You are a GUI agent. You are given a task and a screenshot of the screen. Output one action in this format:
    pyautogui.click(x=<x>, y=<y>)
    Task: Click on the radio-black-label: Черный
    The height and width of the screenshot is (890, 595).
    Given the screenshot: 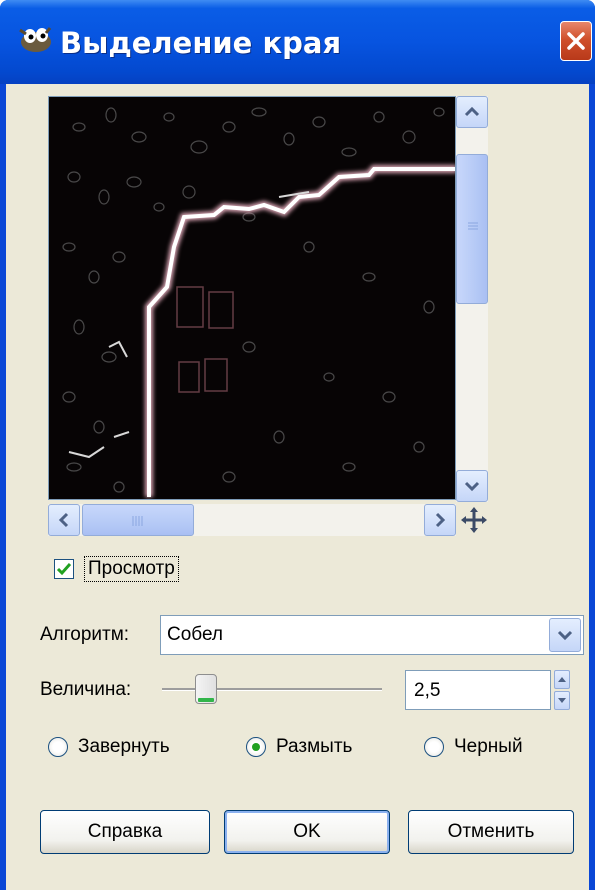 What is the action you would take?
    pyautogui.click(x=488, y=747)
    